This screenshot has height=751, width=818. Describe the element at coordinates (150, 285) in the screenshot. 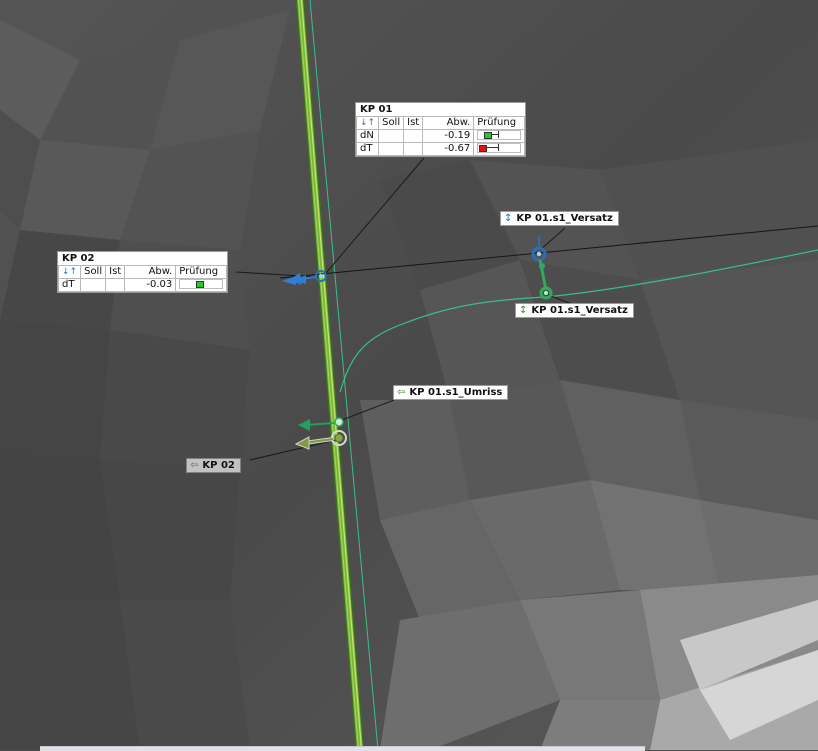

I see `row-abw: -0.03` at that location.